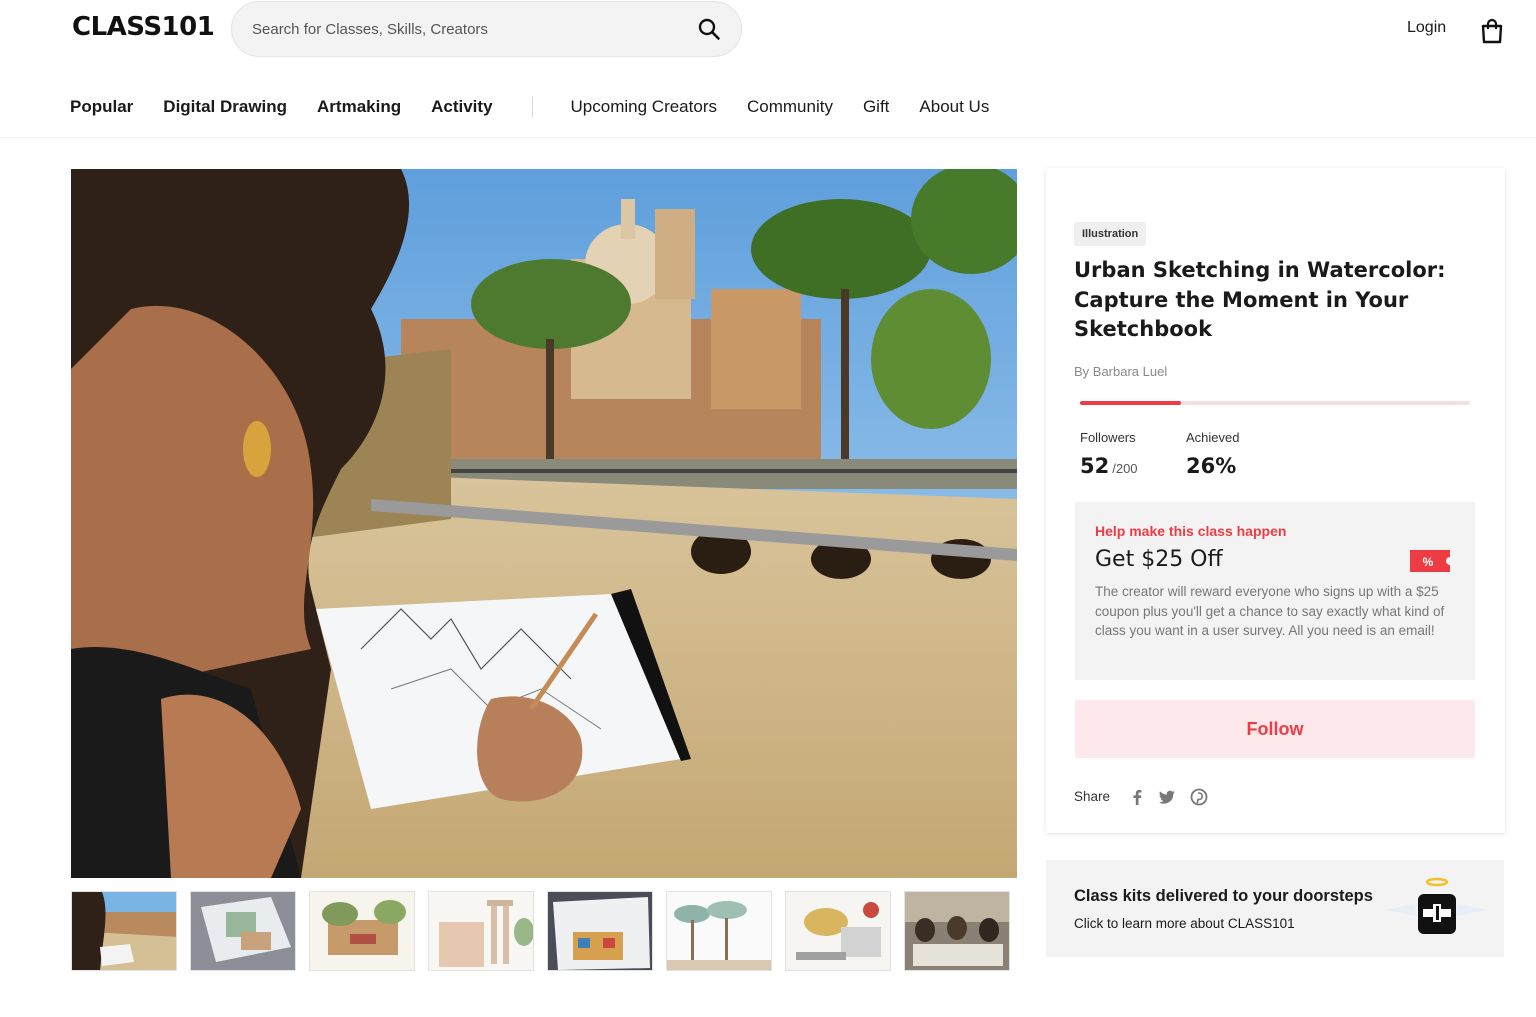  I want to click on search-input, so click(472, 29).